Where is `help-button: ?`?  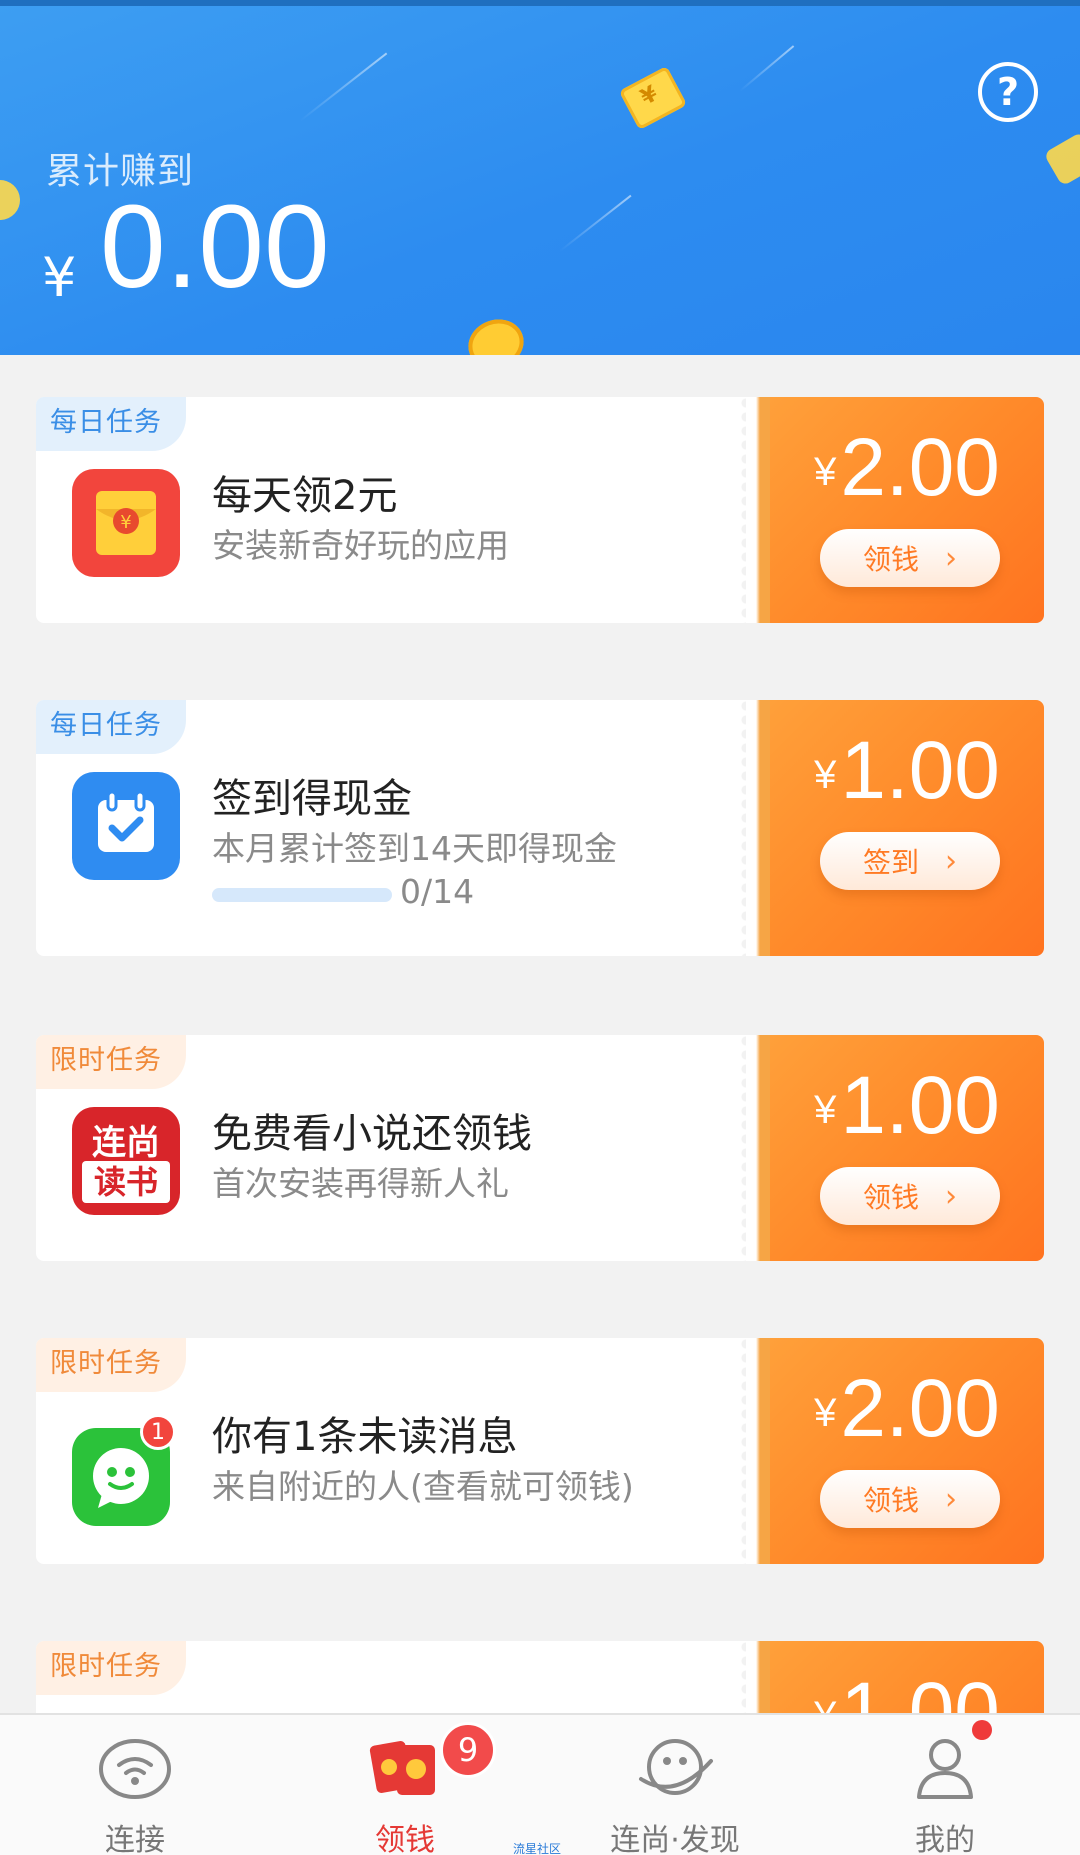
help-button: ? is located at coordinates (1008, 92).